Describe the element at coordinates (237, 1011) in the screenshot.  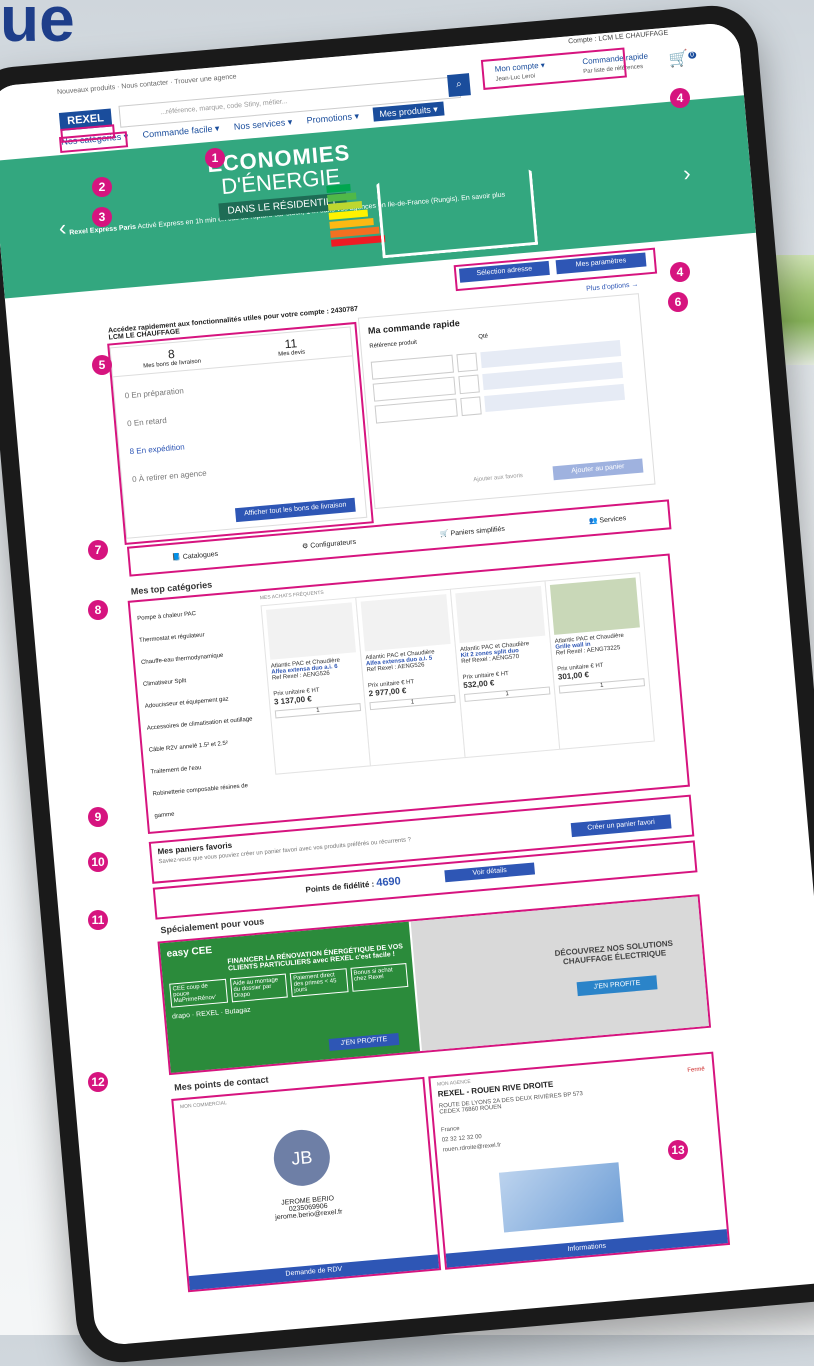
I see `partner-logo: Butagaz` at that location.